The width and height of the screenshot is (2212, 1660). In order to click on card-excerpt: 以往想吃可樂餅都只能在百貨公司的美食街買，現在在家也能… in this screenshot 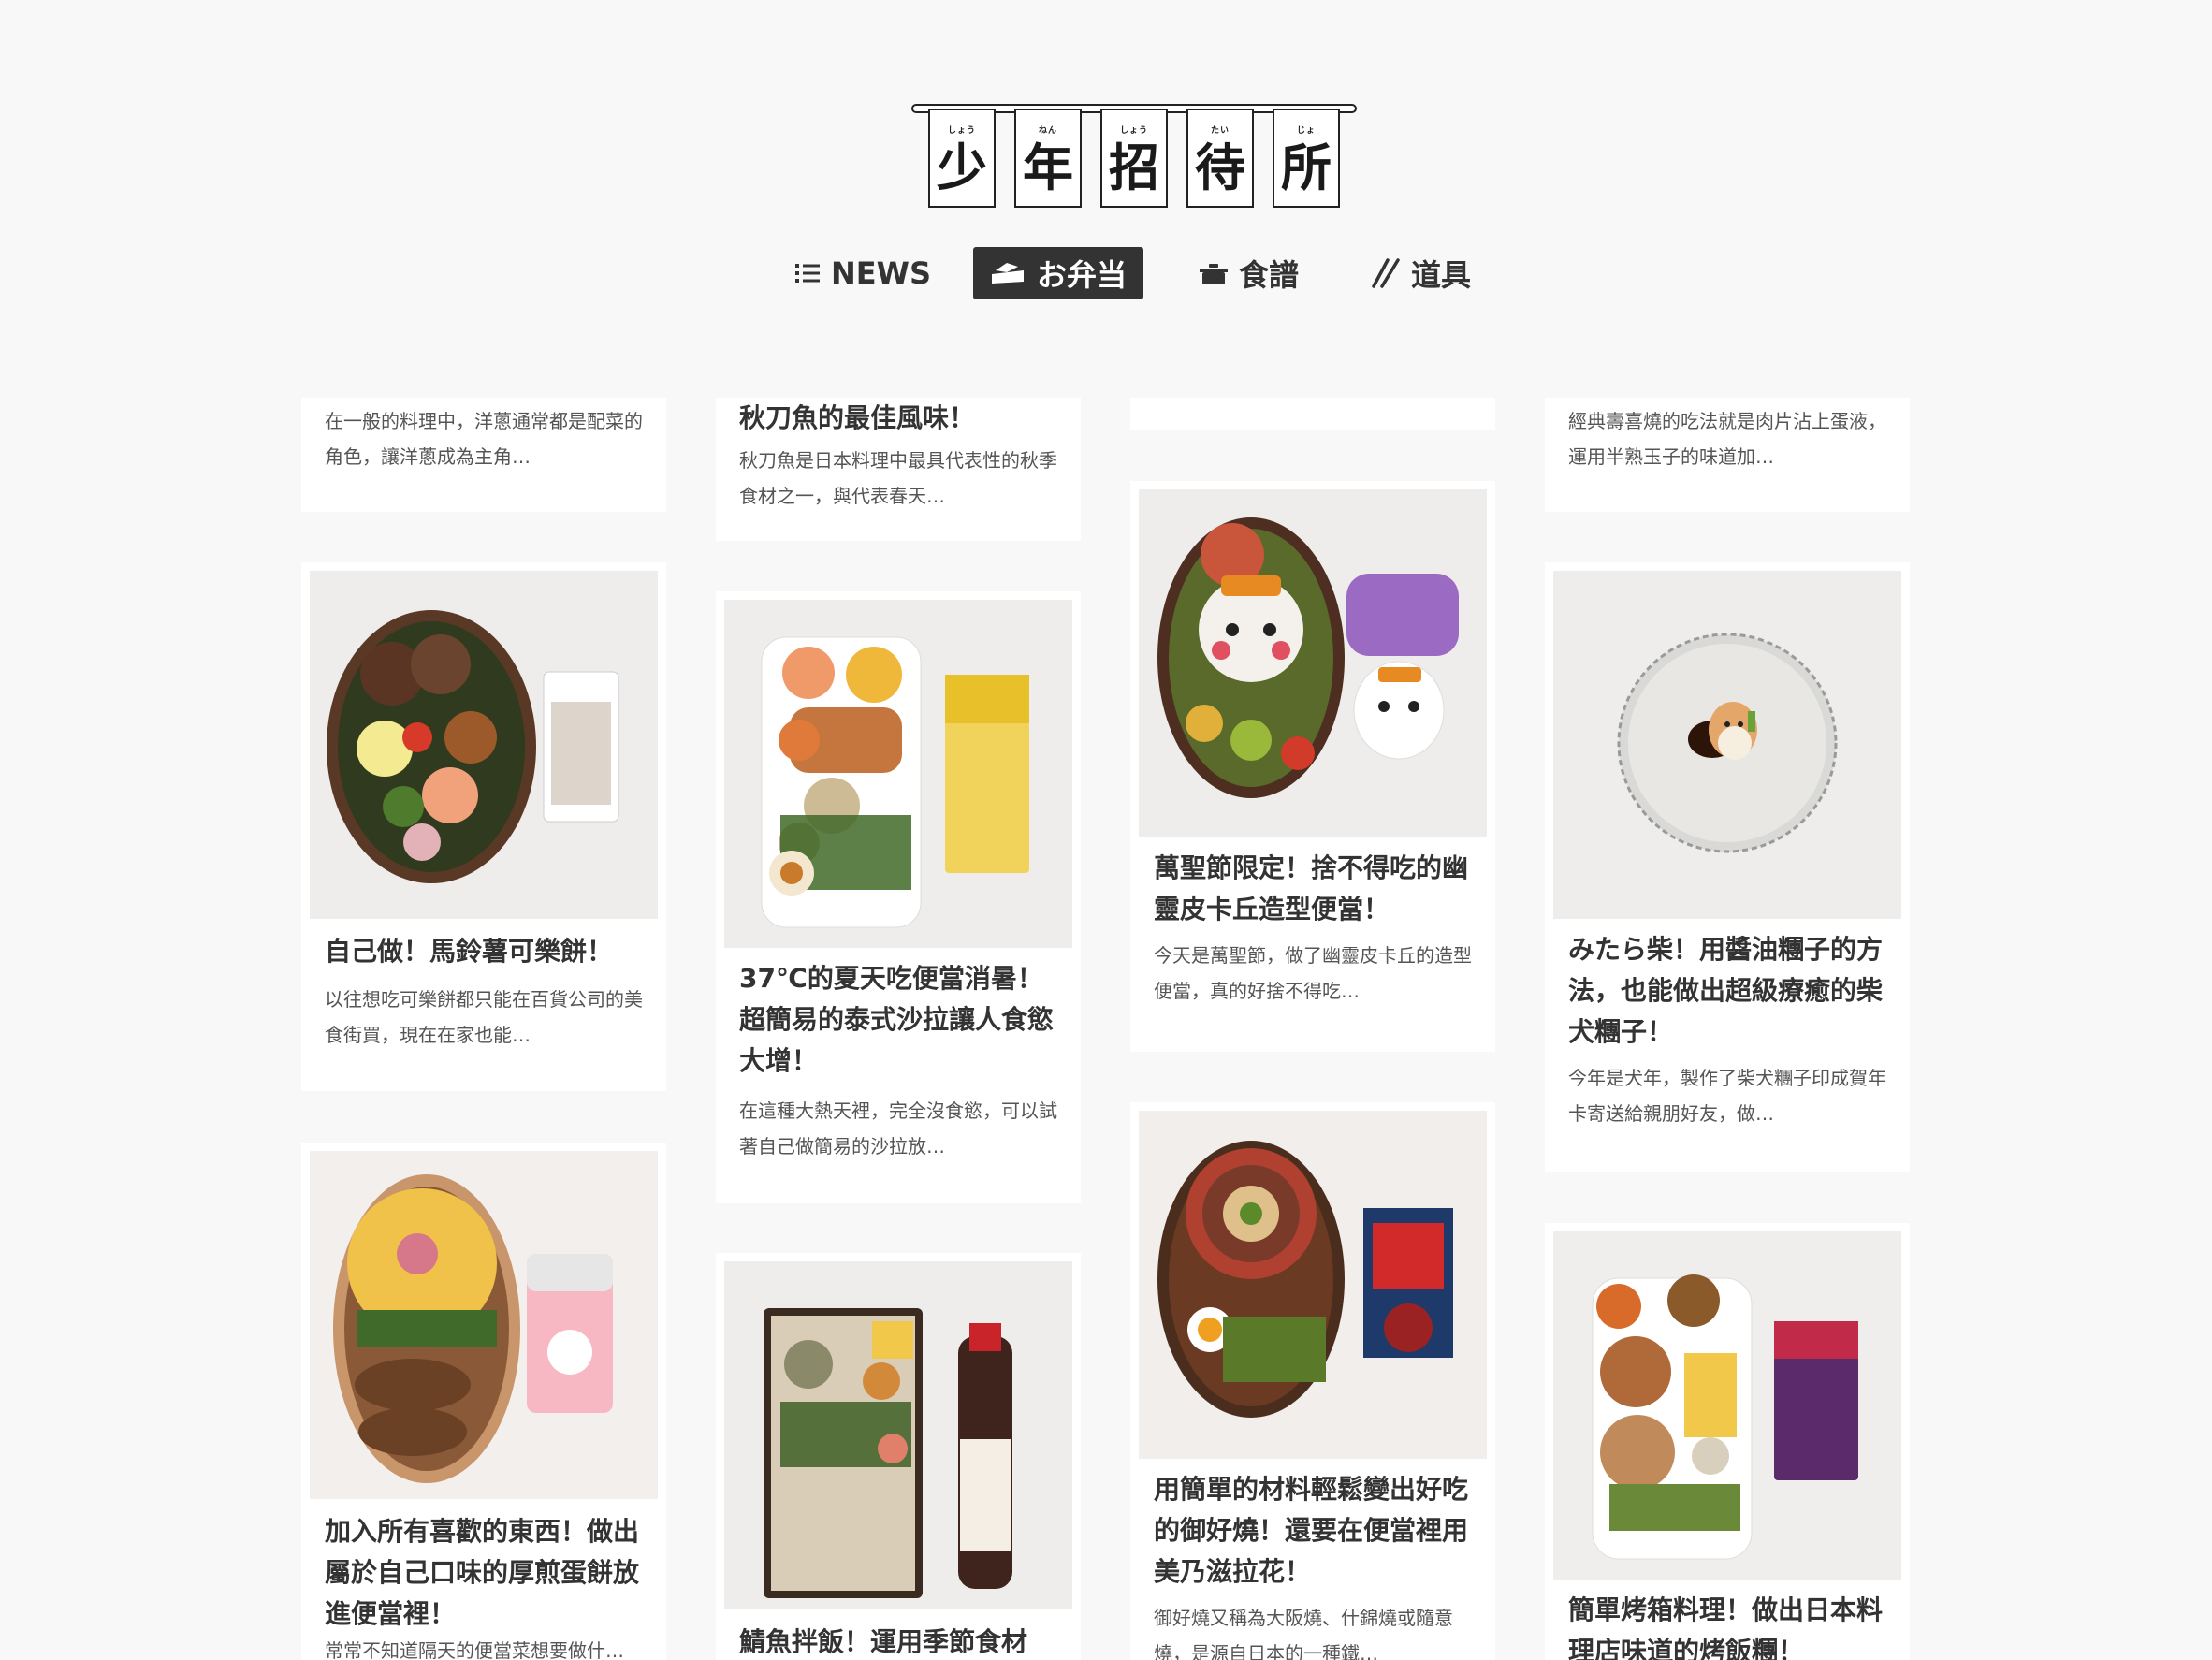, I will do `click(484, 1017)`.